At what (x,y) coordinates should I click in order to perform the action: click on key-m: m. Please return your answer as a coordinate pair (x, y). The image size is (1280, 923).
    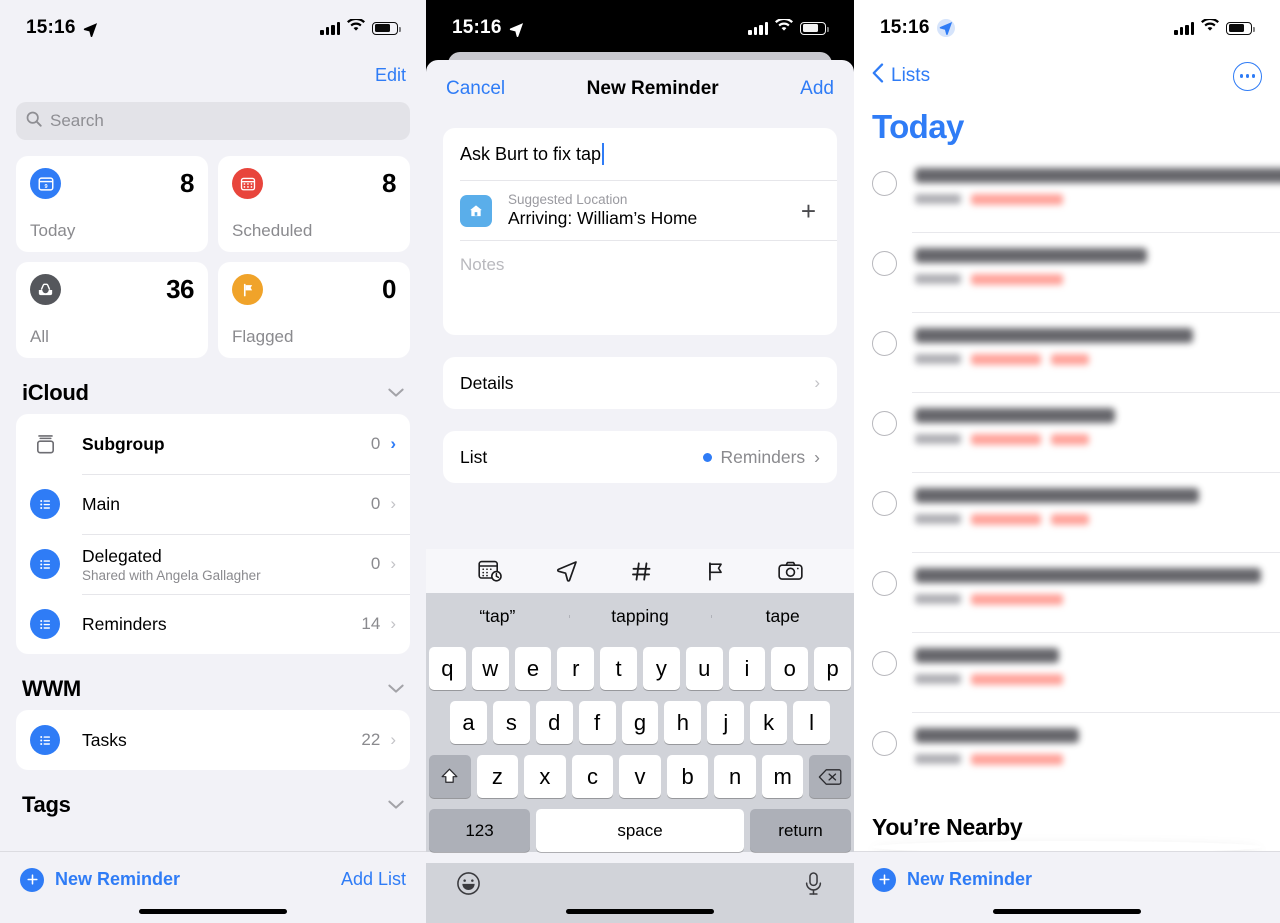
    Looking at the image, I should click on (782, 776).